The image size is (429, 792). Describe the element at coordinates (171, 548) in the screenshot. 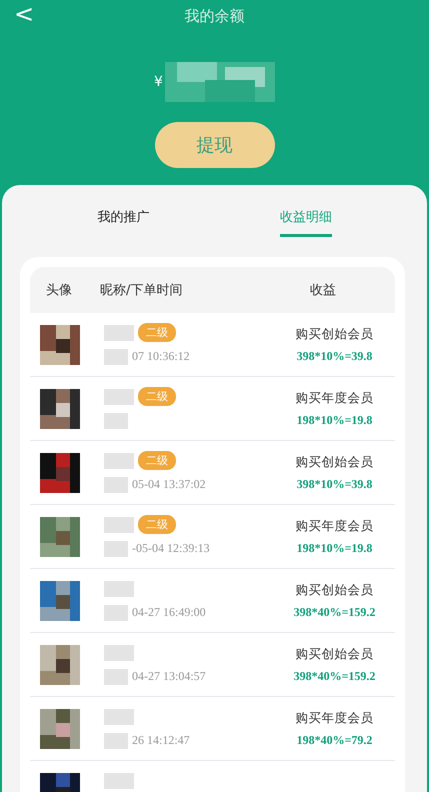

I see `order-time: -05-04 12:39:13` at that location.